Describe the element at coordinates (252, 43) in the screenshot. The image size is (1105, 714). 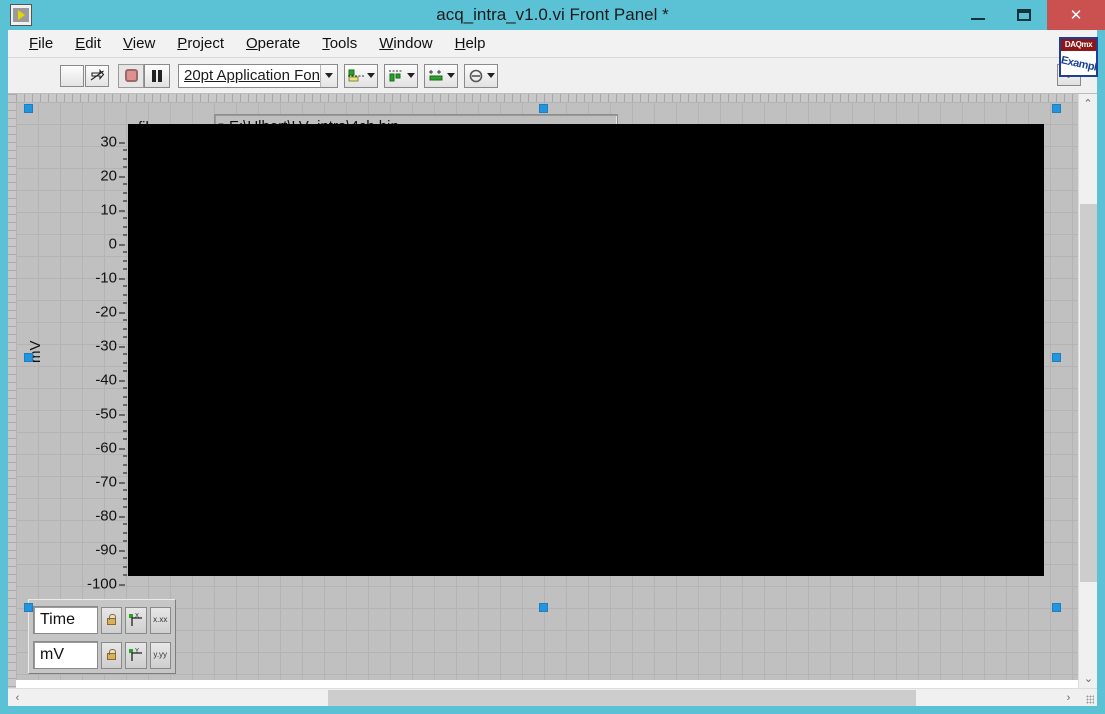
I see `menu-mnemonic: O` at that location.